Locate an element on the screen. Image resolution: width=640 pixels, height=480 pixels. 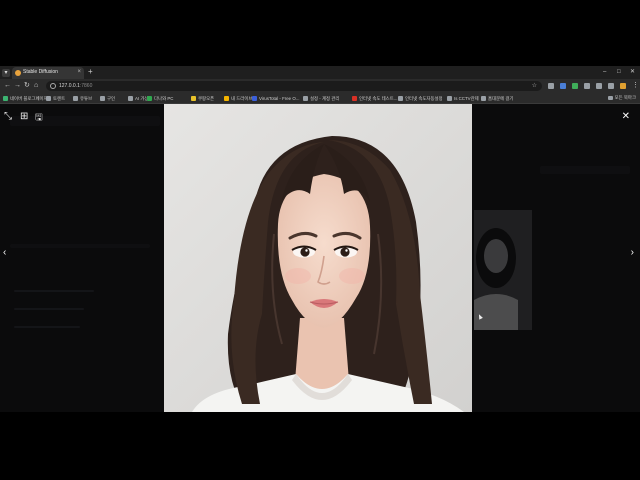
bookmark-label: 토렌트 is located at coordinates (59, 98).